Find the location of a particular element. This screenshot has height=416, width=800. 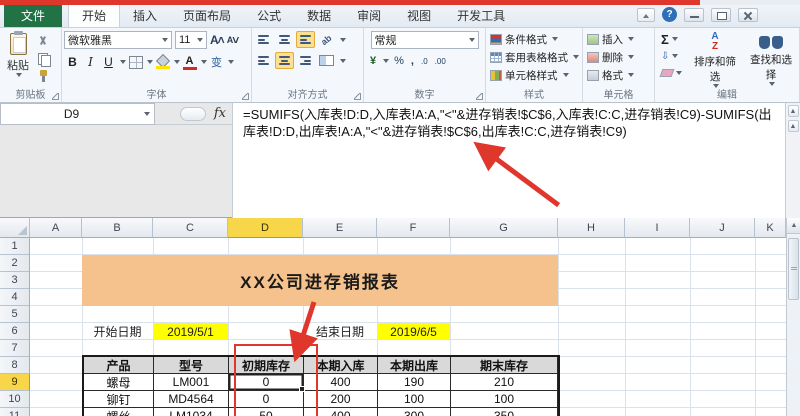

increase-decimal-button: .0 is located at coordinates (424, 61).